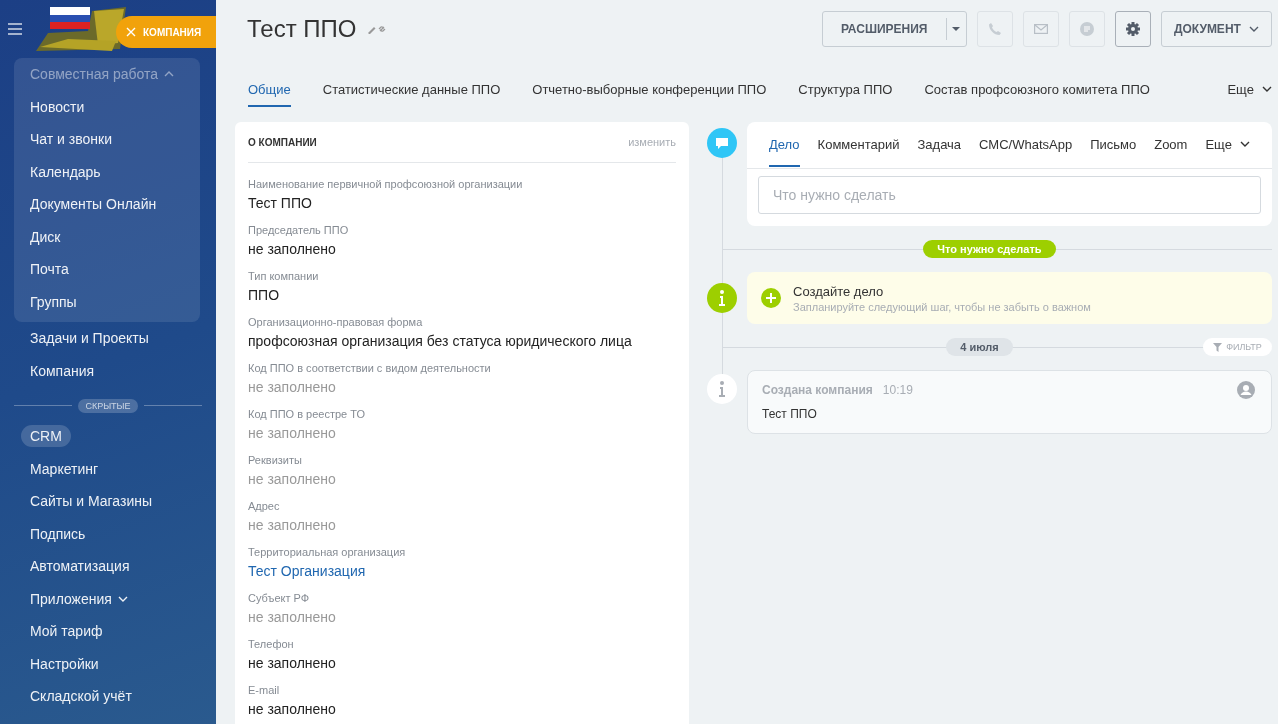  I want to click on envelope-icon, so click(1040, 29).